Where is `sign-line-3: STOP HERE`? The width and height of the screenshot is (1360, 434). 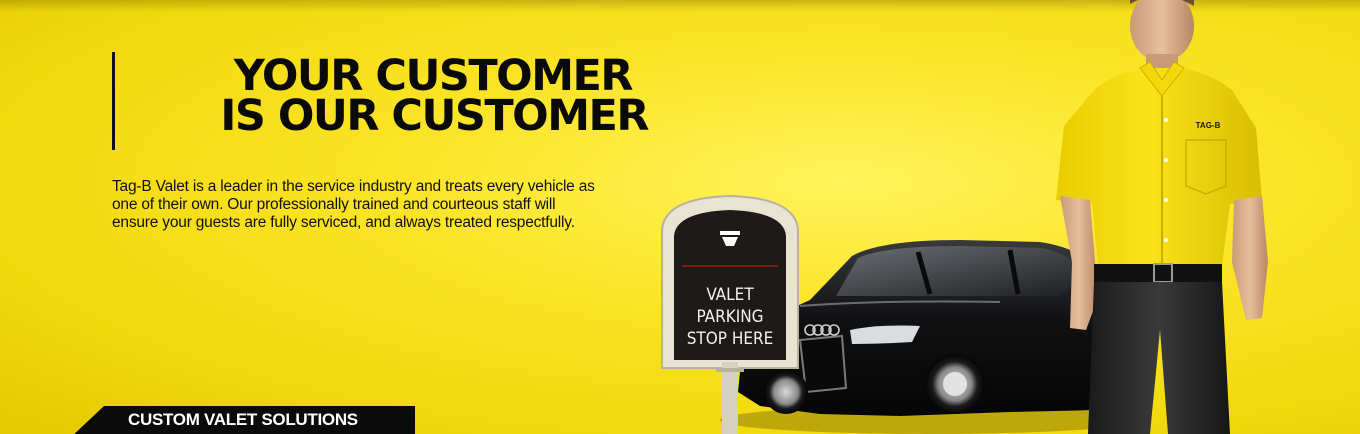 sign-line-3: STOP HERE is located at coordinates (730, 339).